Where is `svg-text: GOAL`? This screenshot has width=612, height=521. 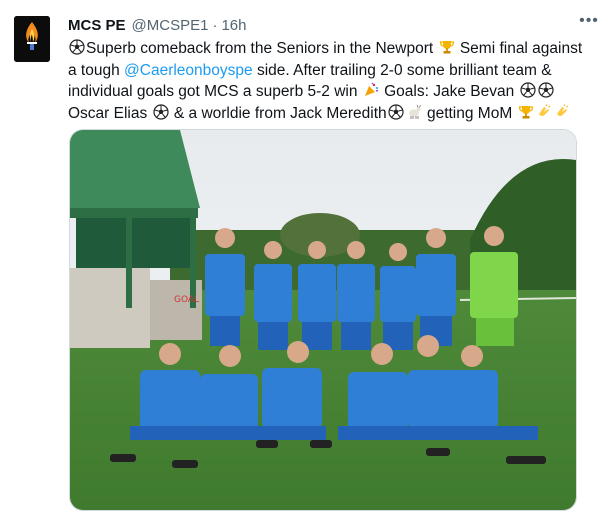
svg-text: GOAL is located at coordinates (186, 300).